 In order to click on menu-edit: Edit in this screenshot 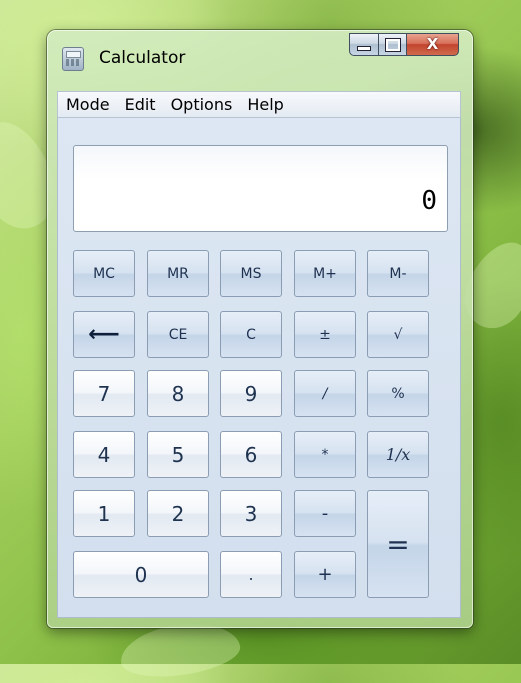, I will do `click(144, 104)`.